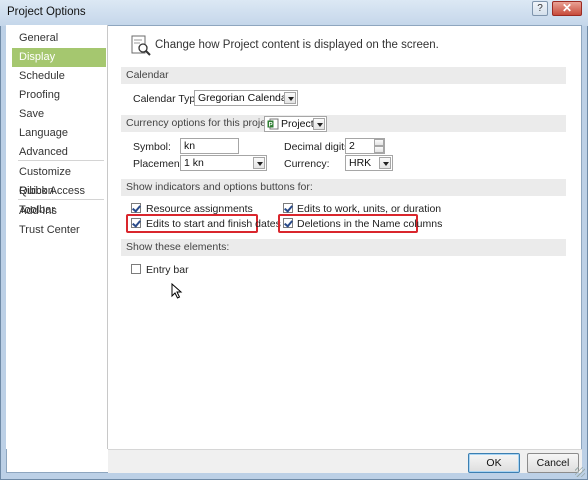  I want to click on resource-assignments-checkbox, so click(136, 208).